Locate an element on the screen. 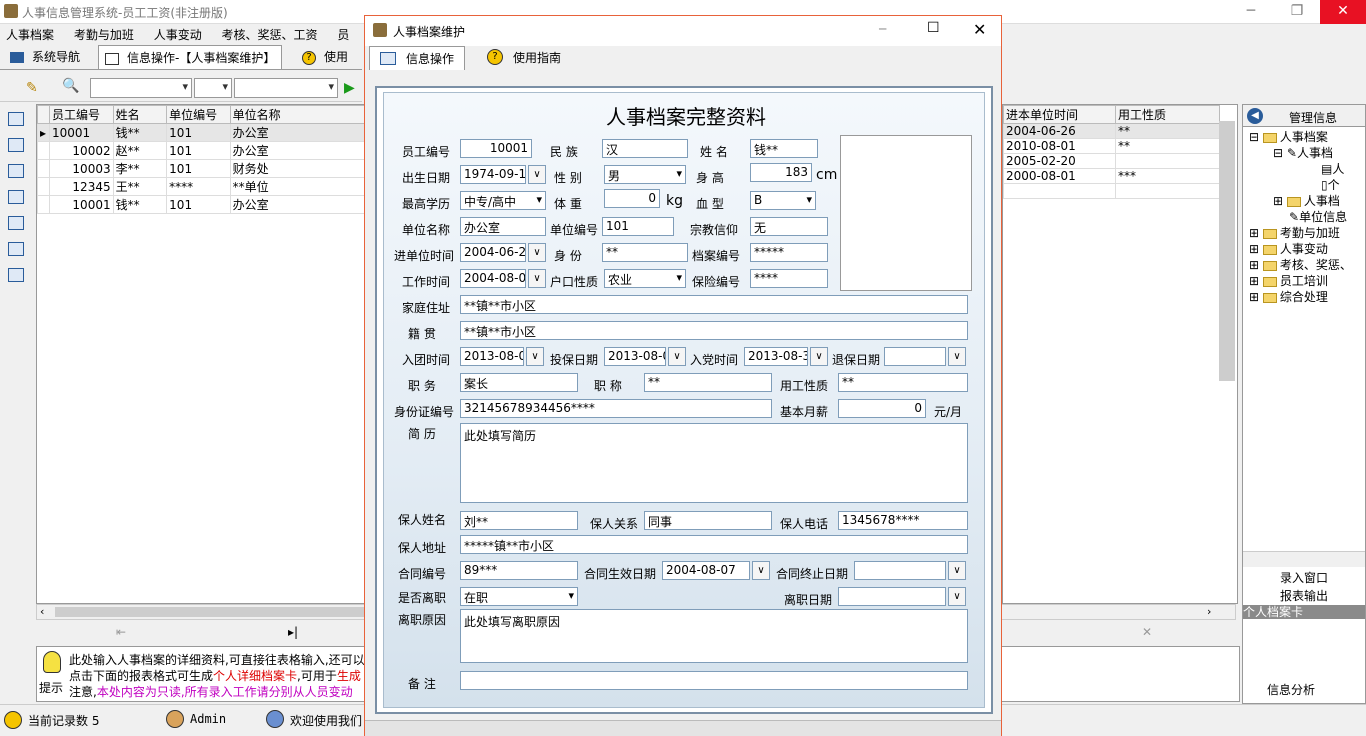 The image size is (1366, 736). league-date-dropdown: ∨ is located at coordinates (535, 356).